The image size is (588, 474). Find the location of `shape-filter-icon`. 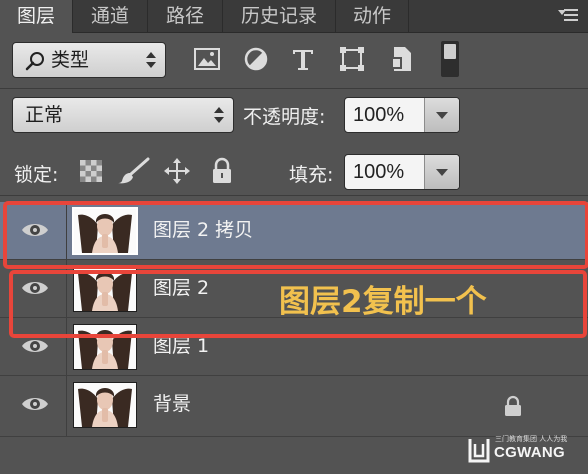

shape-filter-icon is located at coordinates (352, 59).